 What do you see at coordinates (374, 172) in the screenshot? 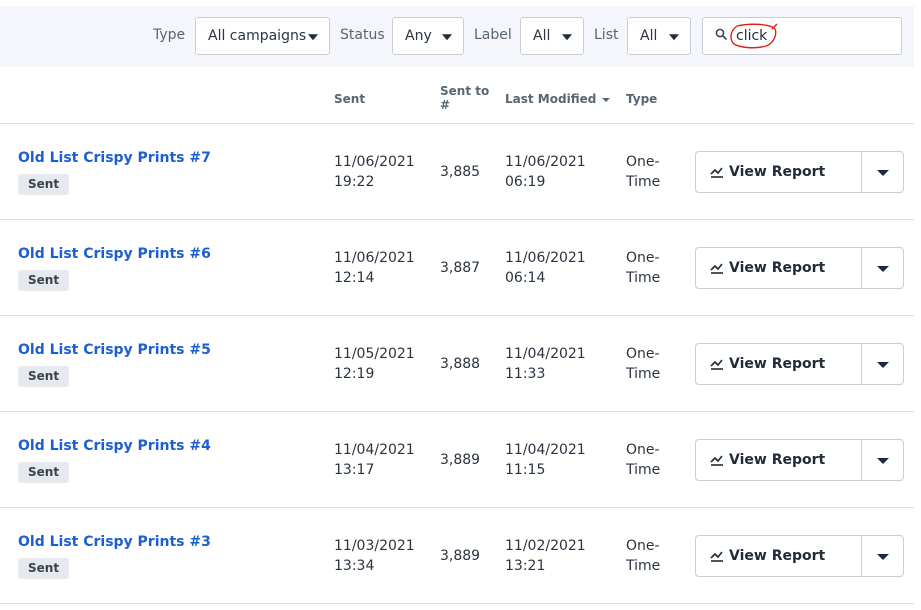
I see `sent-datetime: 11/06/2021 19:22` at bounding box center [374, 172].